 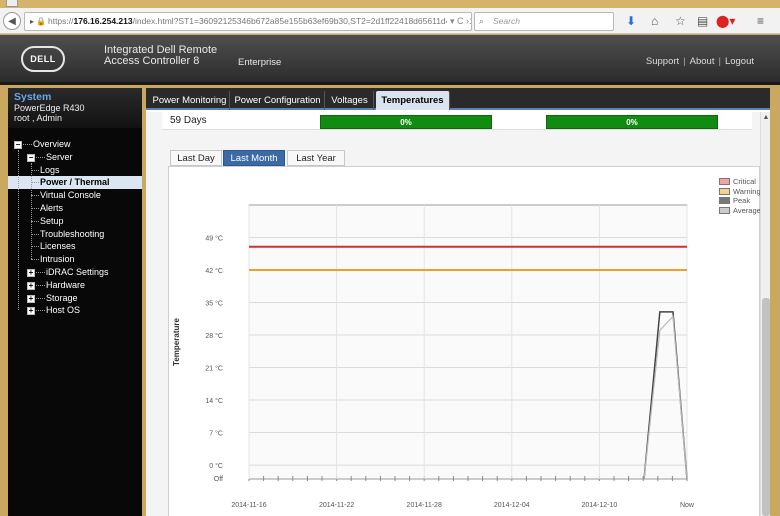 What do you see at coordinates (460, 21) in the screenshot?
I see `reload-icon: C` at bounding box center [460, 21].